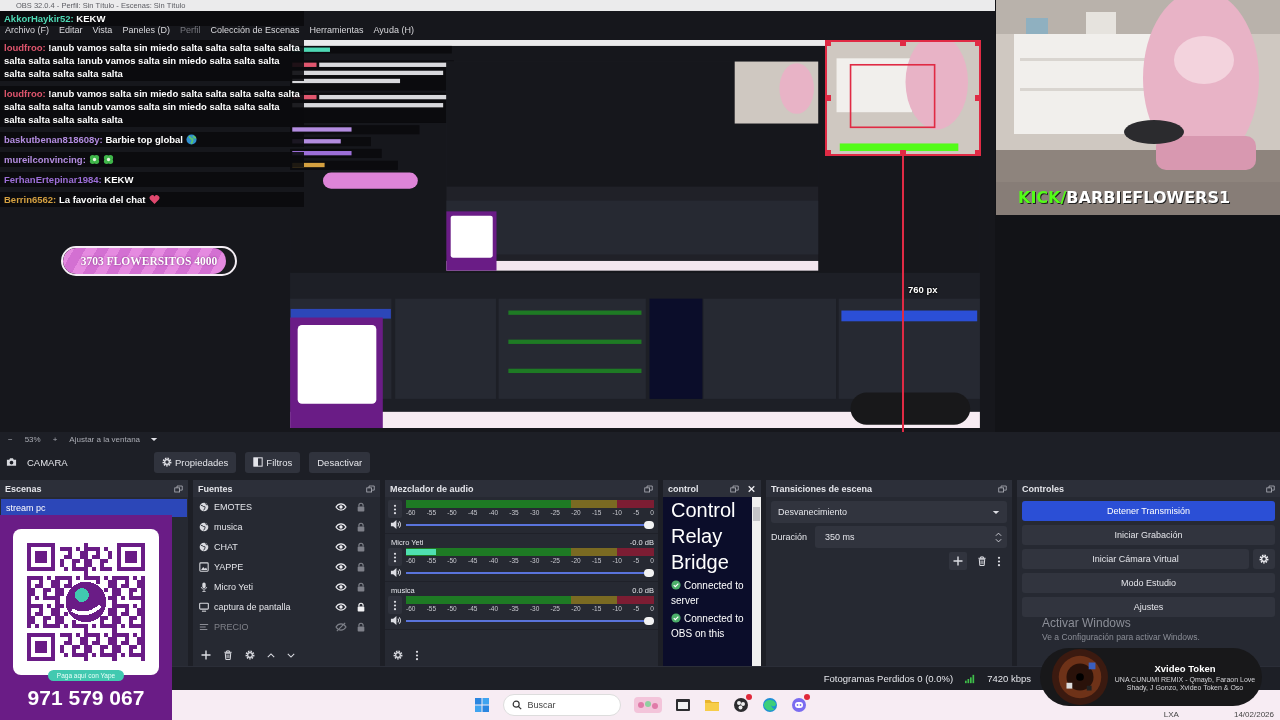  I want to click on source-item: YAPPE, so click(286, 567).